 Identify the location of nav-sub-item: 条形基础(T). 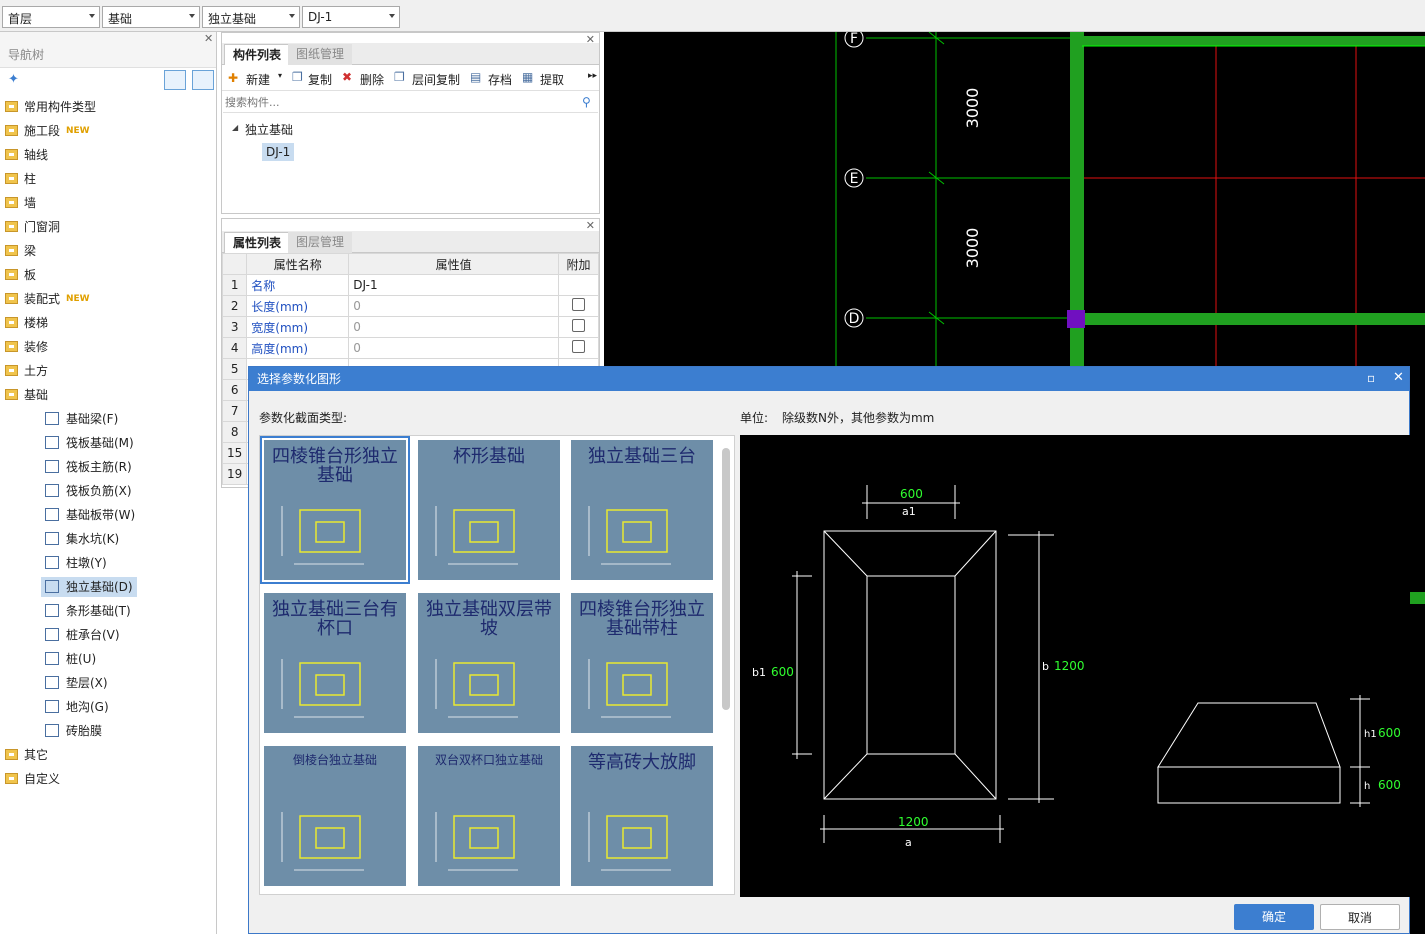
(108, 611).